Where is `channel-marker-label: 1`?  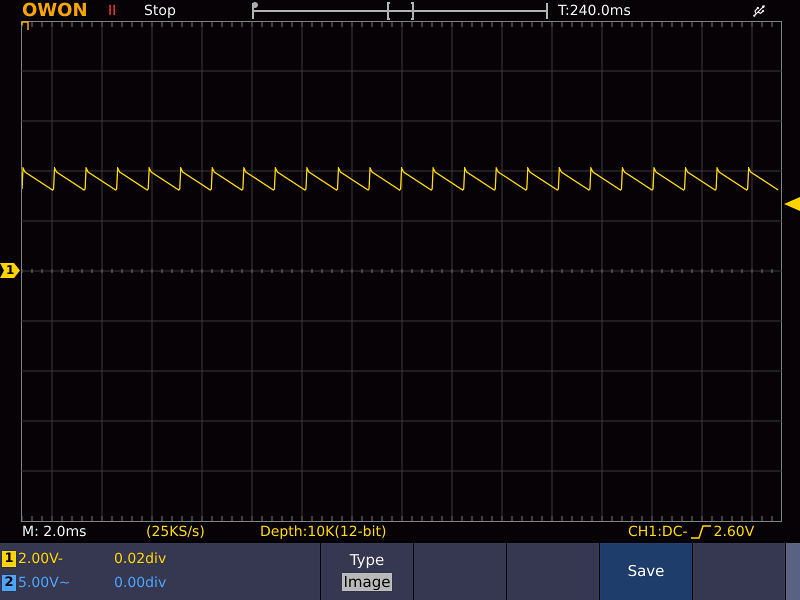 channel-marker-label: 1 is located at coordinates (10, 270).